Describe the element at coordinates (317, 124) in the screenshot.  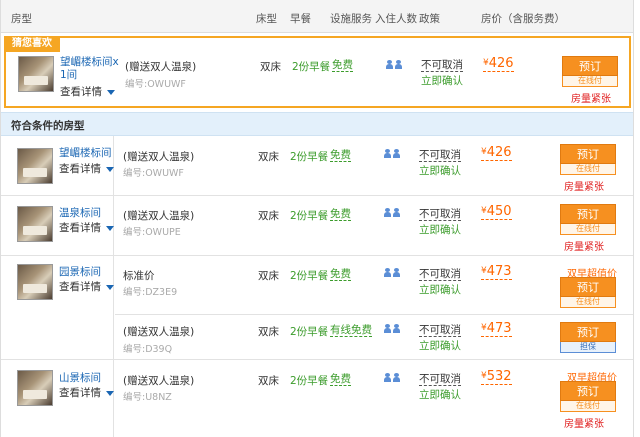
I see `section-header: 符合条件的房型` at that location.